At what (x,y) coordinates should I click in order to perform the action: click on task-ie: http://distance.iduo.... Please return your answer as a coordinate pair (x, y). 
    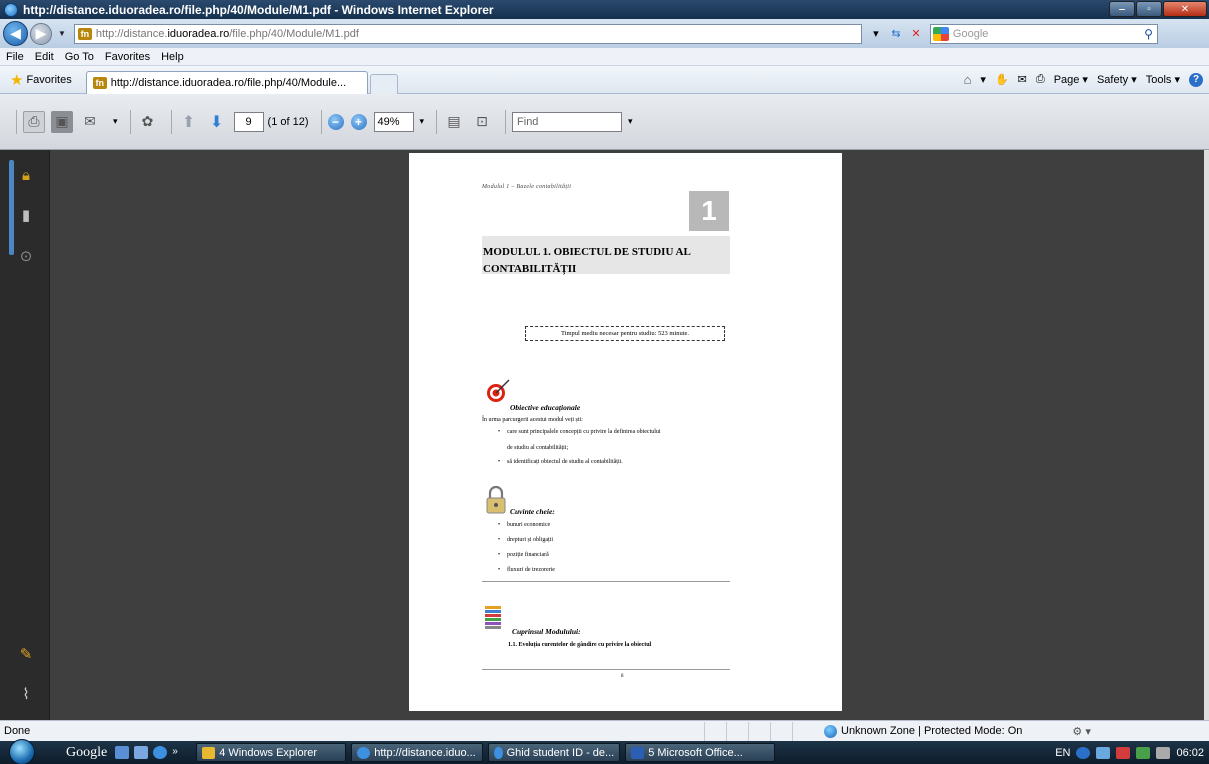
    Looking at the image, I should click on (417, 752).